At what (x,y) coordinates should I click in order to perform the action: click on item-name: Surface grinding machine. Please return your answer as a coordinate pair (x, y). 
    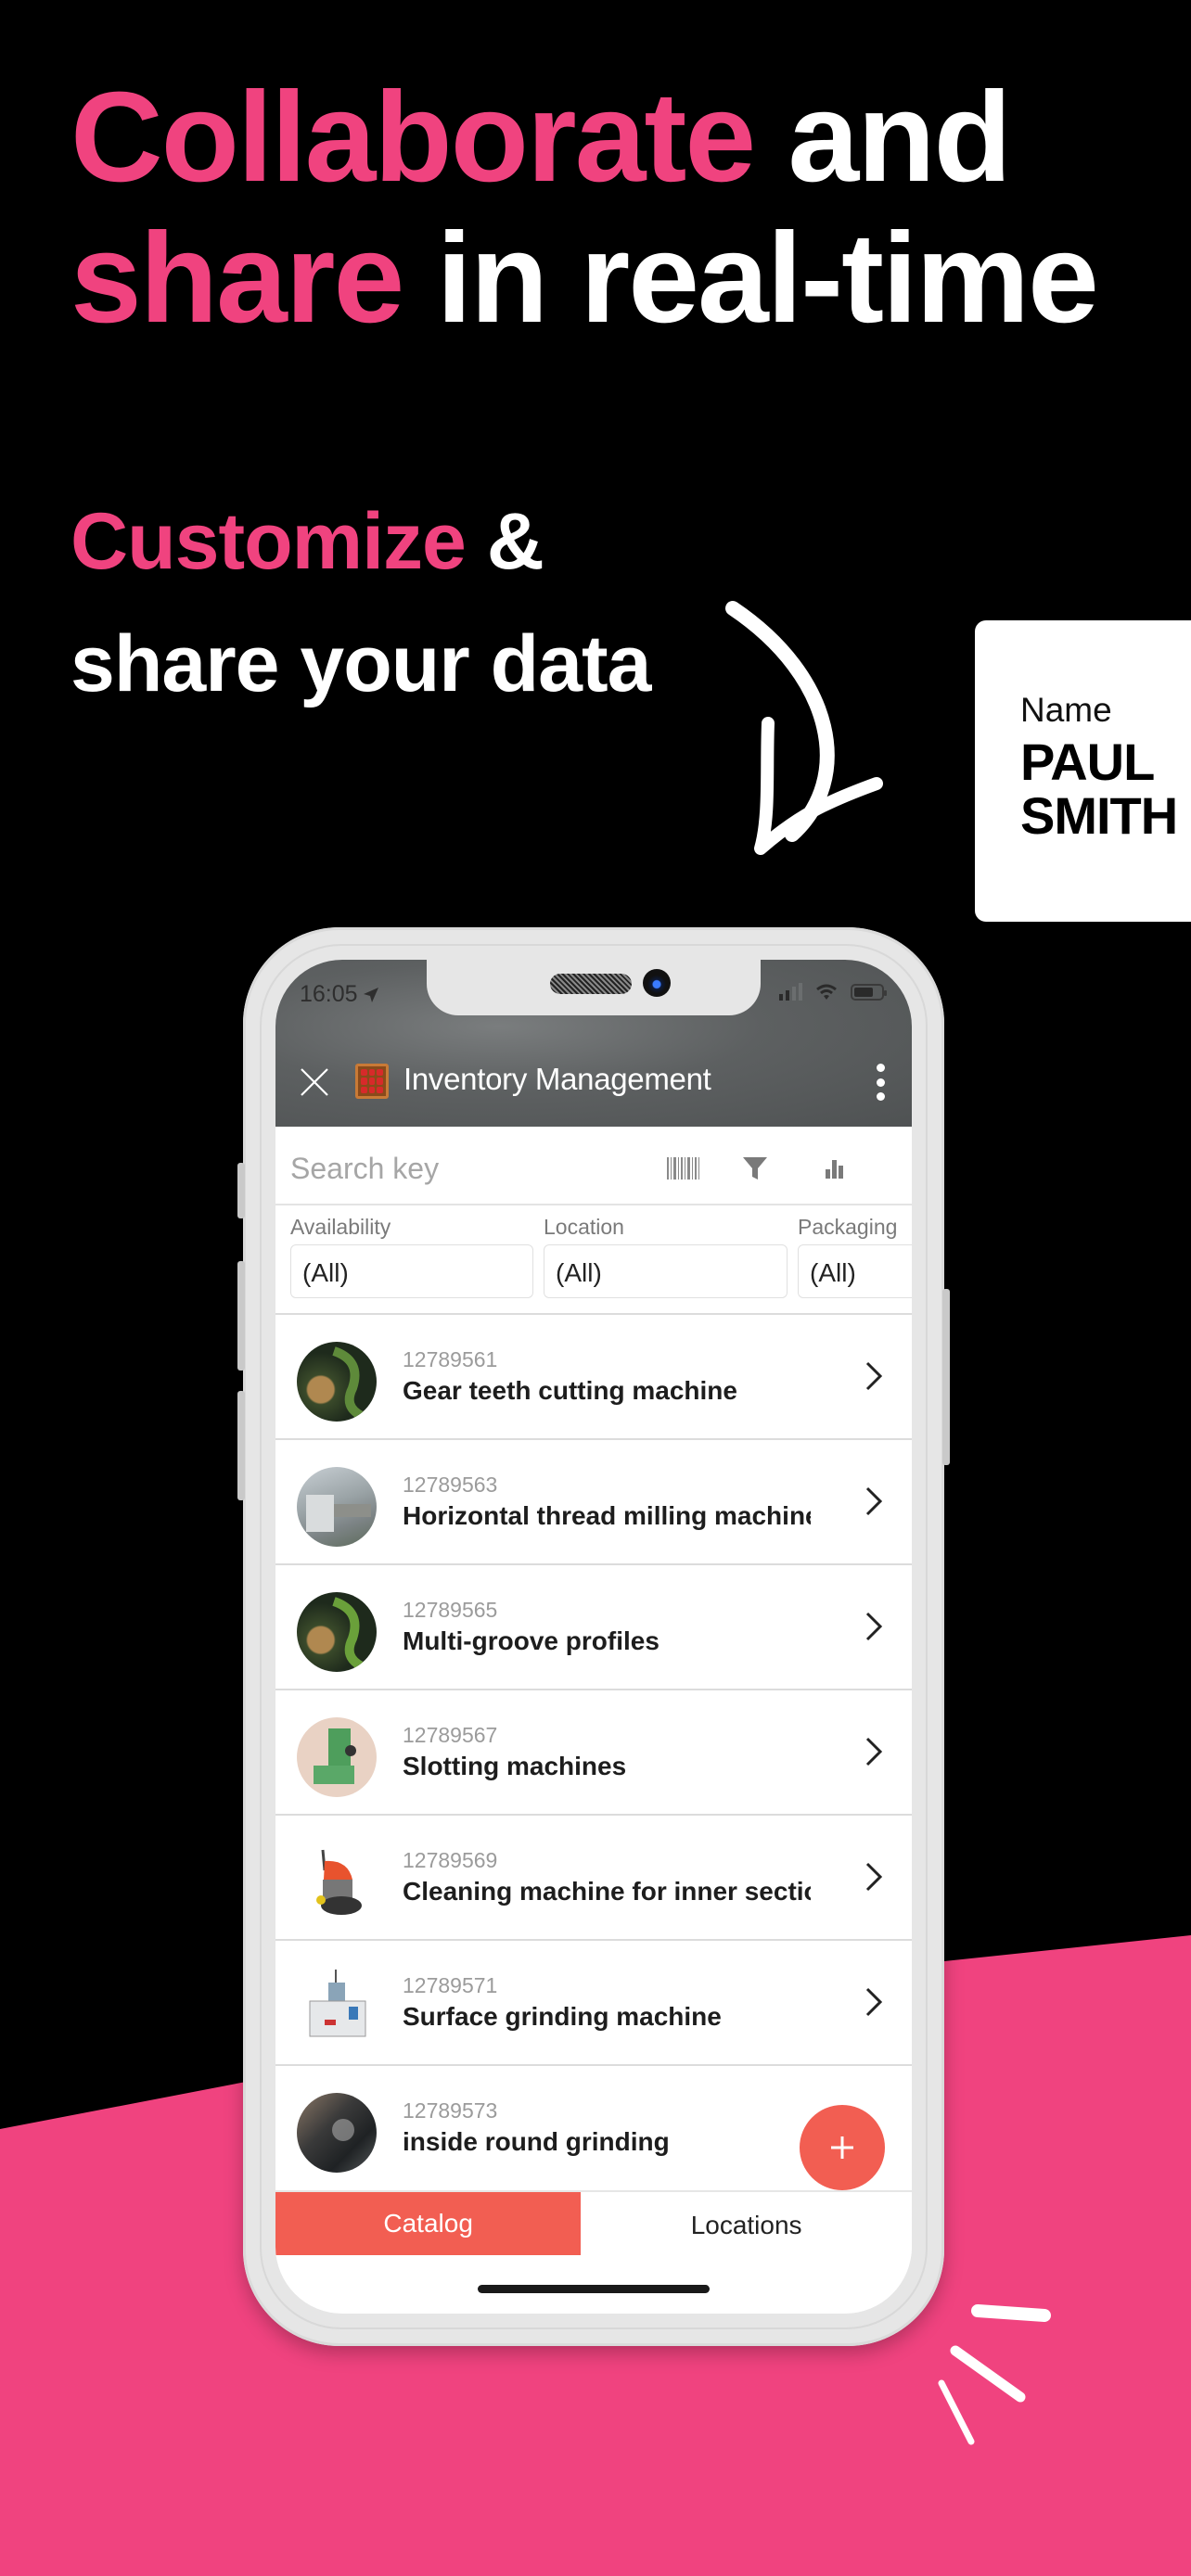
    Looking at the image, I should click on (562, 2017).